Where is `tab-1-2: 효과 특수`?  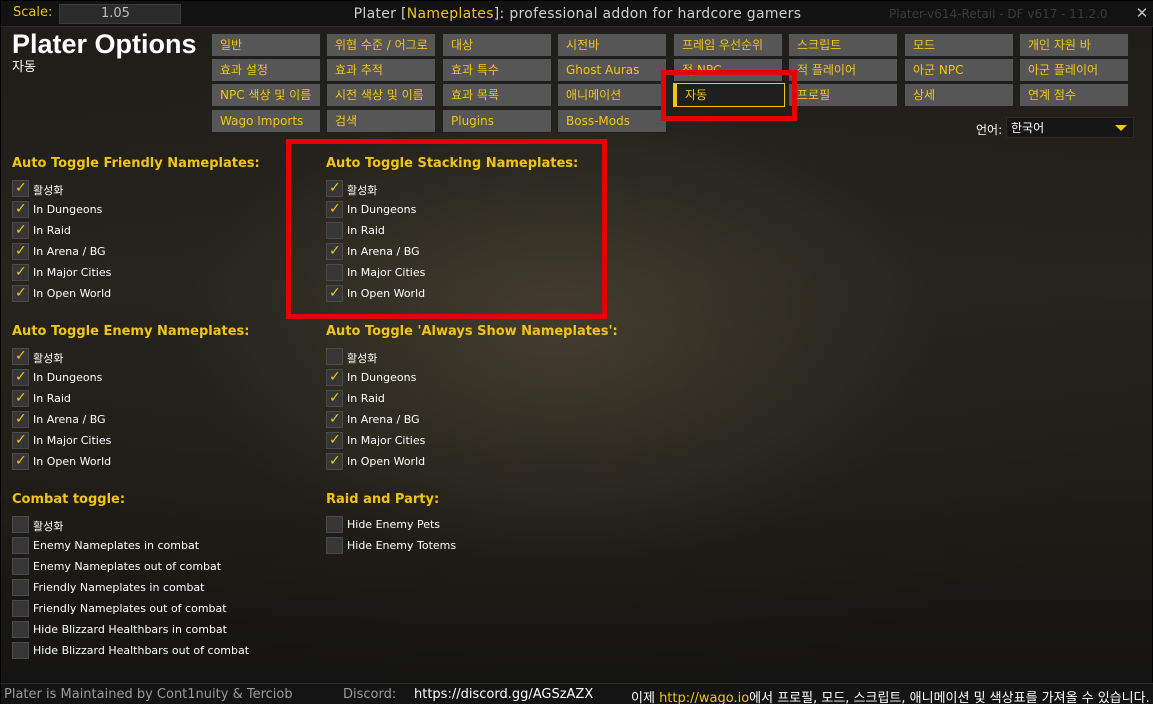 tab-1-2: 효과 특수 is located at coordinates (497, 70).